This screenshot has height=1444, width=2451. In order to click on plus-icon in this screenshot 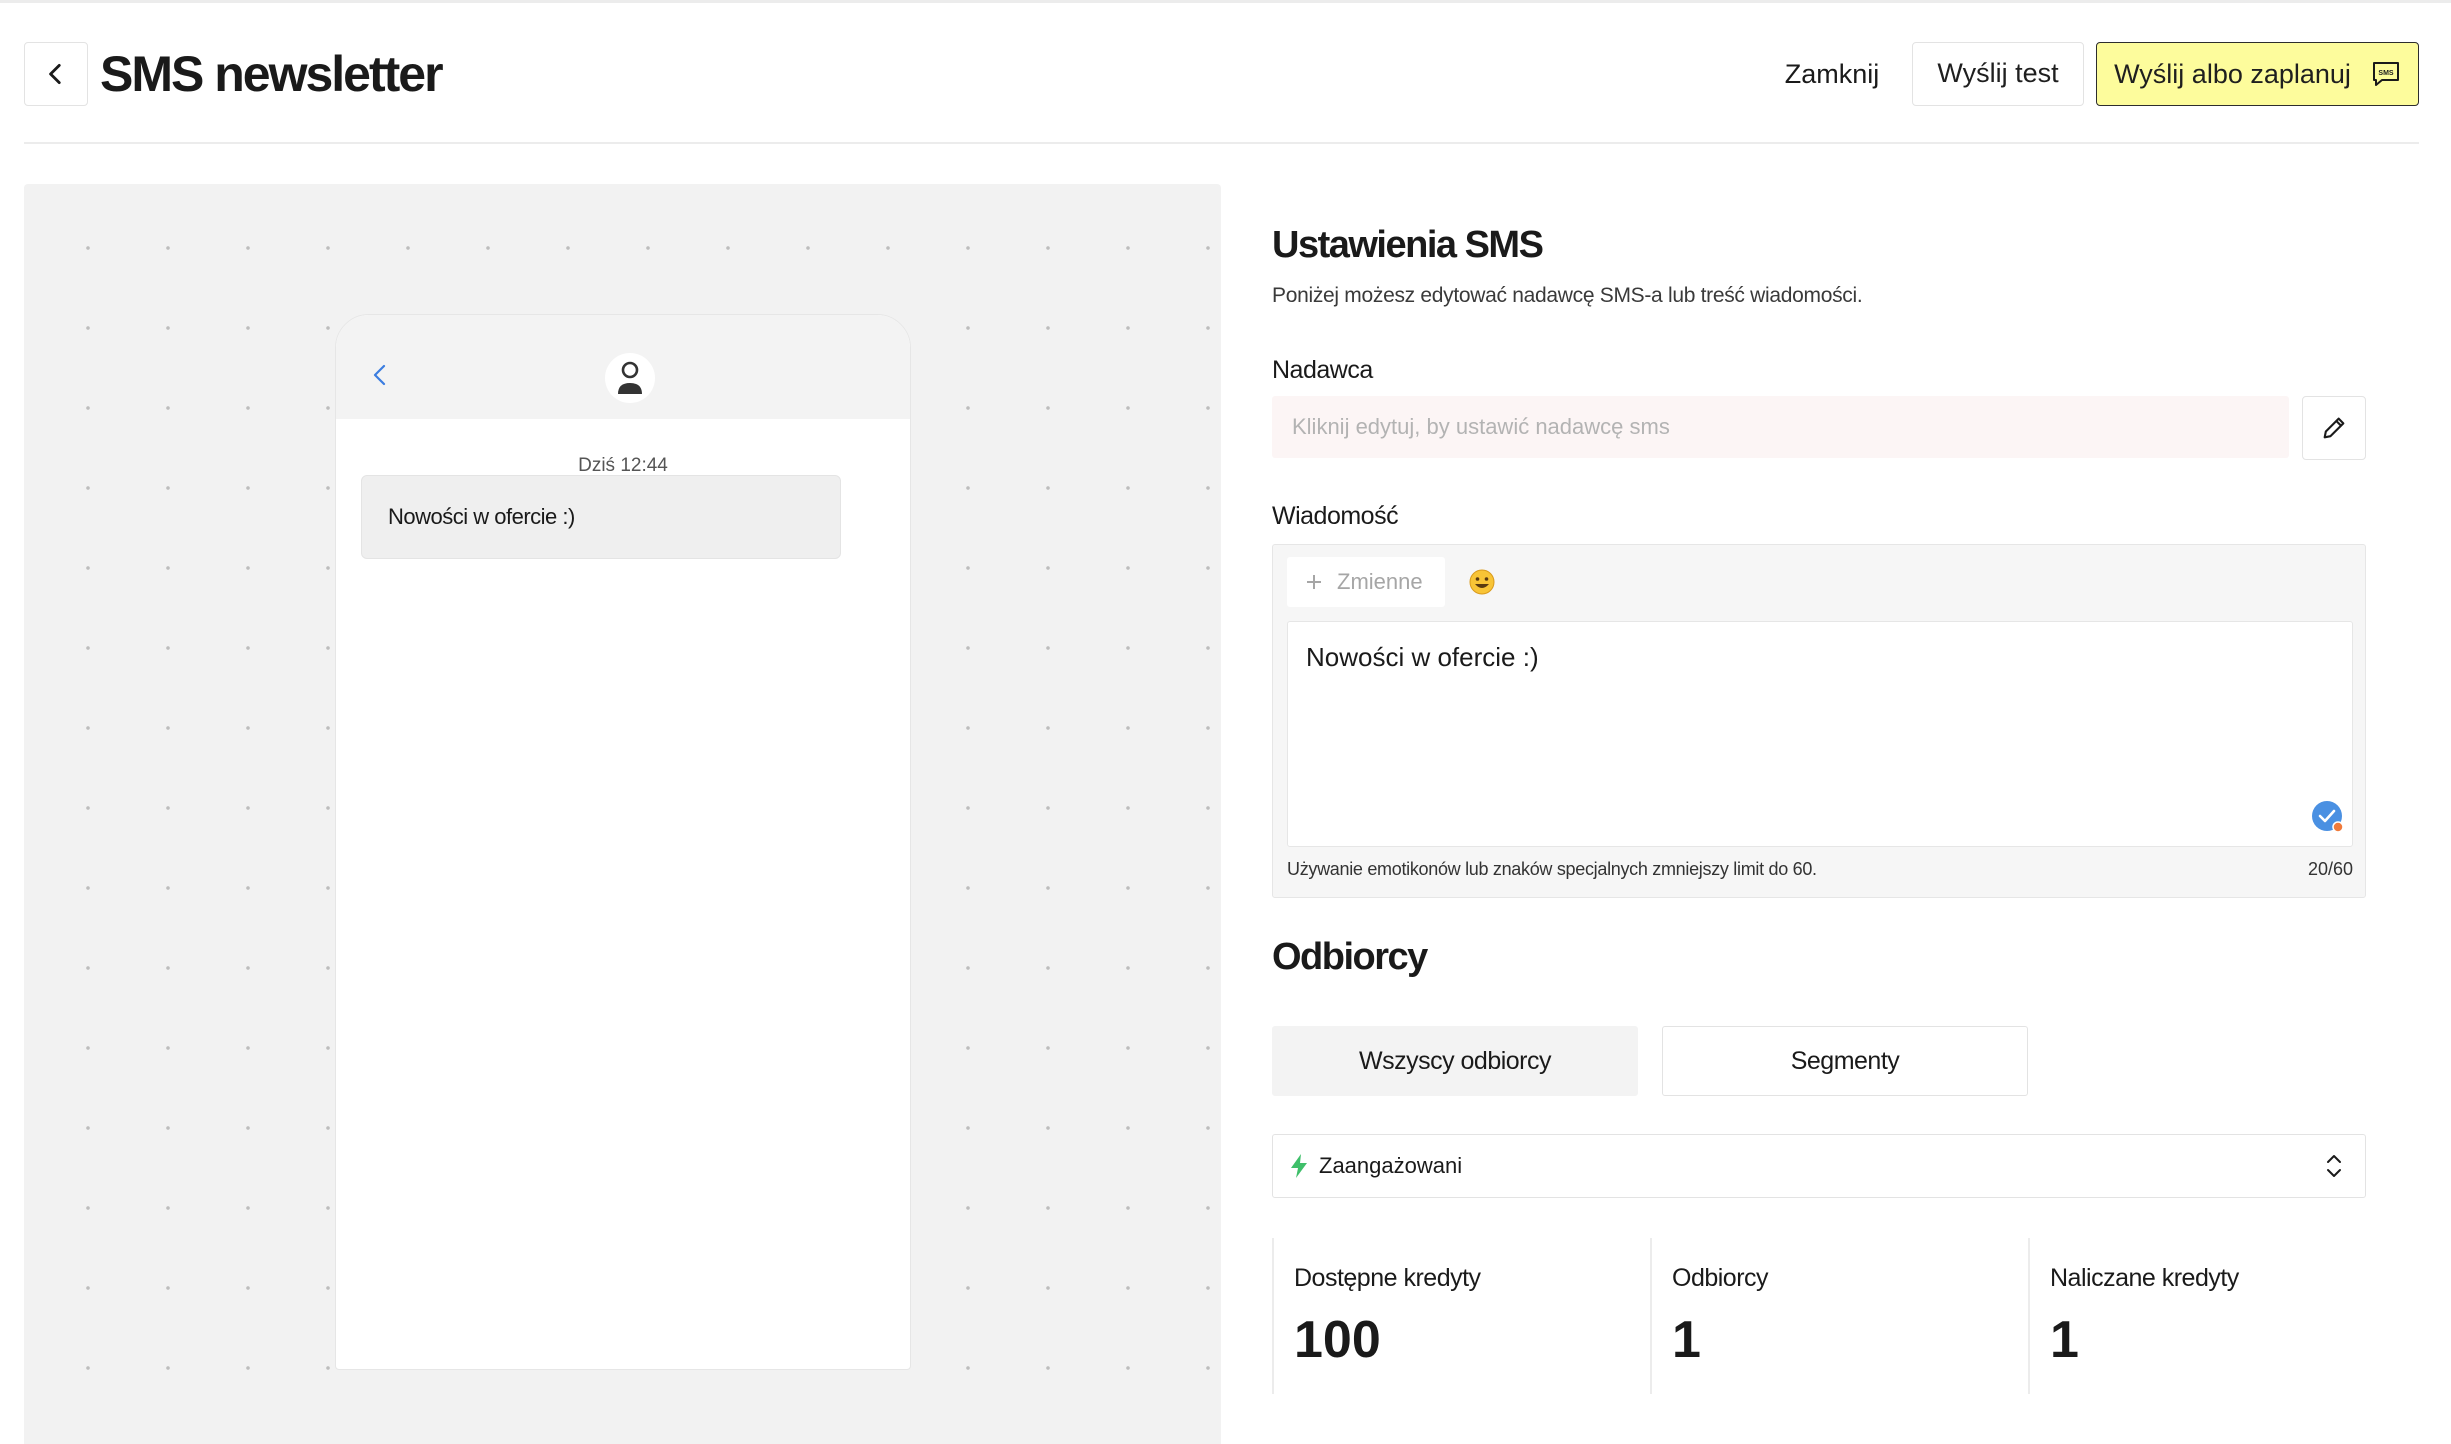, I will do `click(1314, 582)`.